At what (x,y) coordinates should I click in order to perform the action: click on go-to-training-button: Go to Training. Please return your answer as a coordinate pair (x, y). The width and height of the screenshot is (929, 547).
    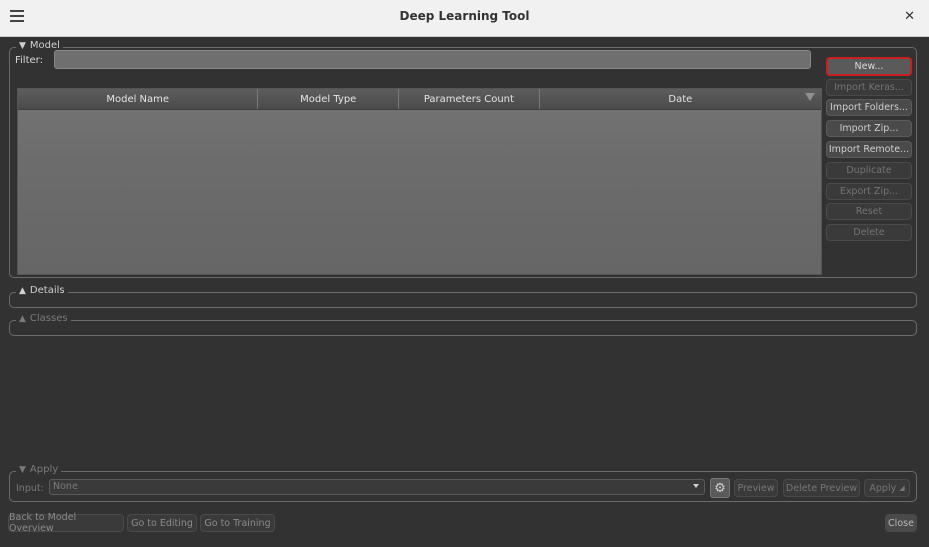
    Looking at the image, I should click on (237, 523).